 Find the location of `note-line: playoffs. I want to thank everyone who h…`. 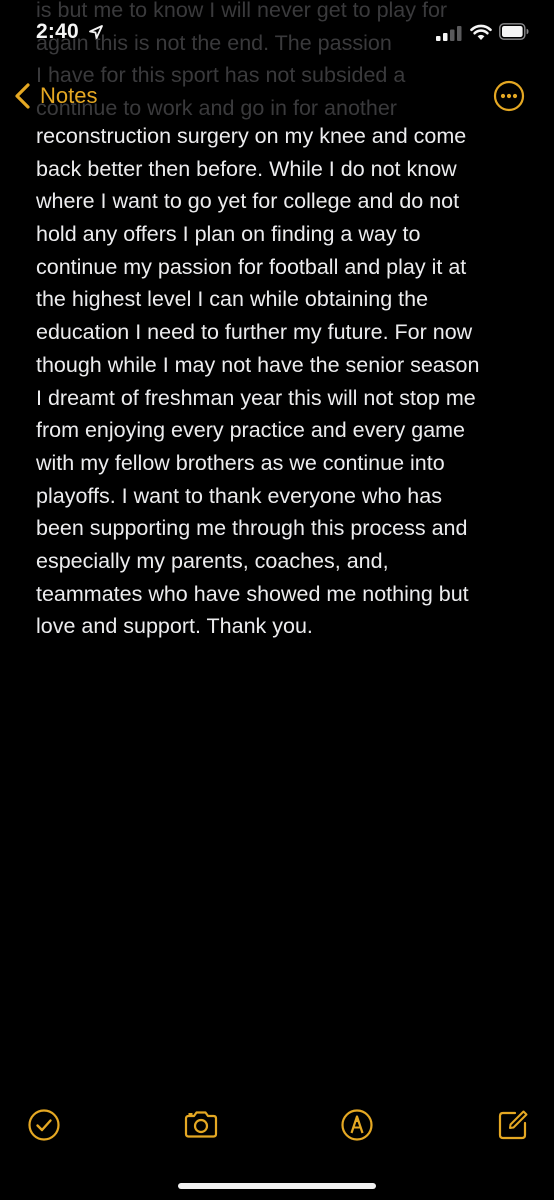

note-line: playoffs. I want to thank everyone who h… is located at coordinates (239, 495).